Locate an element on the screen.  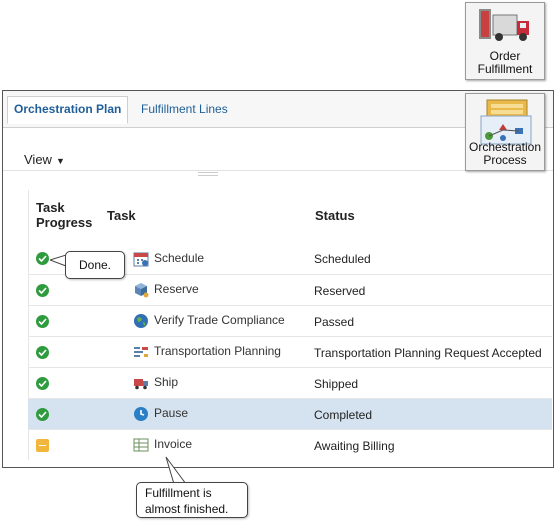
view-menu: View ▼ is located at coordinates (44, 159).